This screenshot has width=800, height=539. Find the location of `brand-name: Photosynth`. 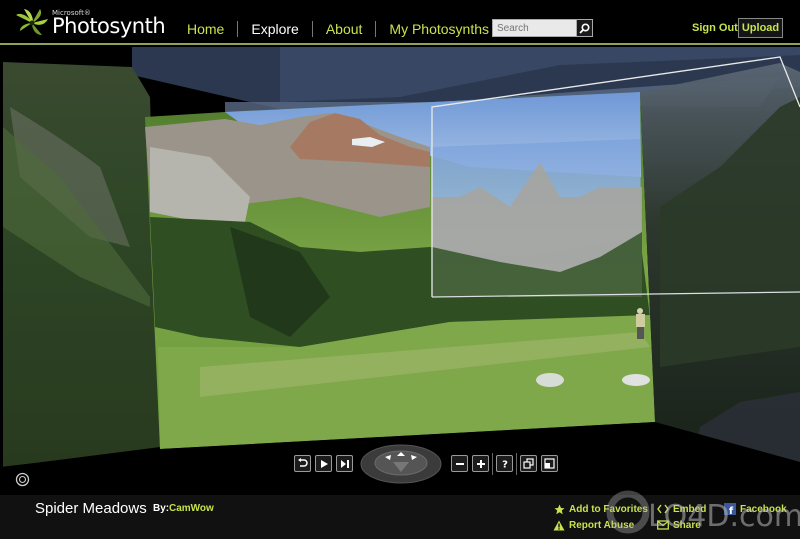

brand-name: Photosynth is located at coordinates (109, 26).